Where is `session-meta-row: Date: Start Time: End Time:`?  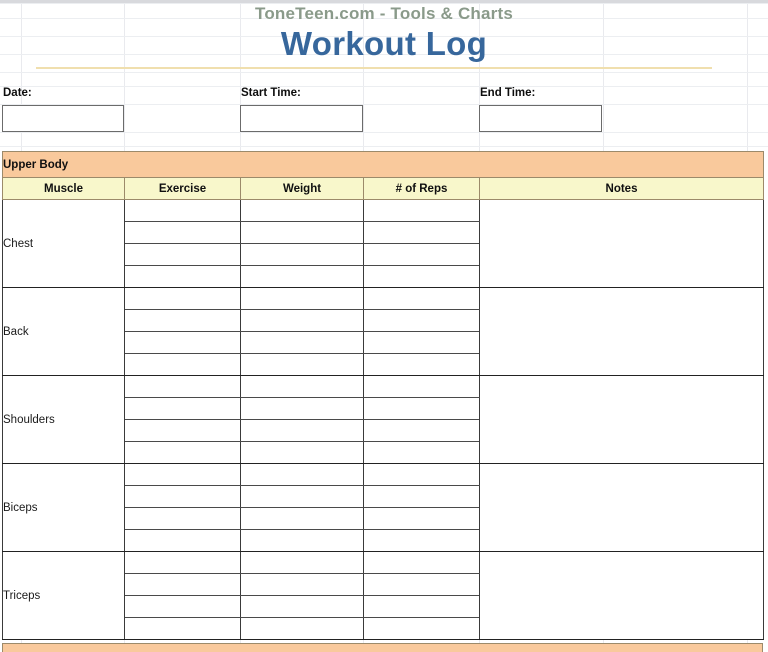 session-meta-row: Date: Start Time: End Time: is located at coordinates (384, 112).